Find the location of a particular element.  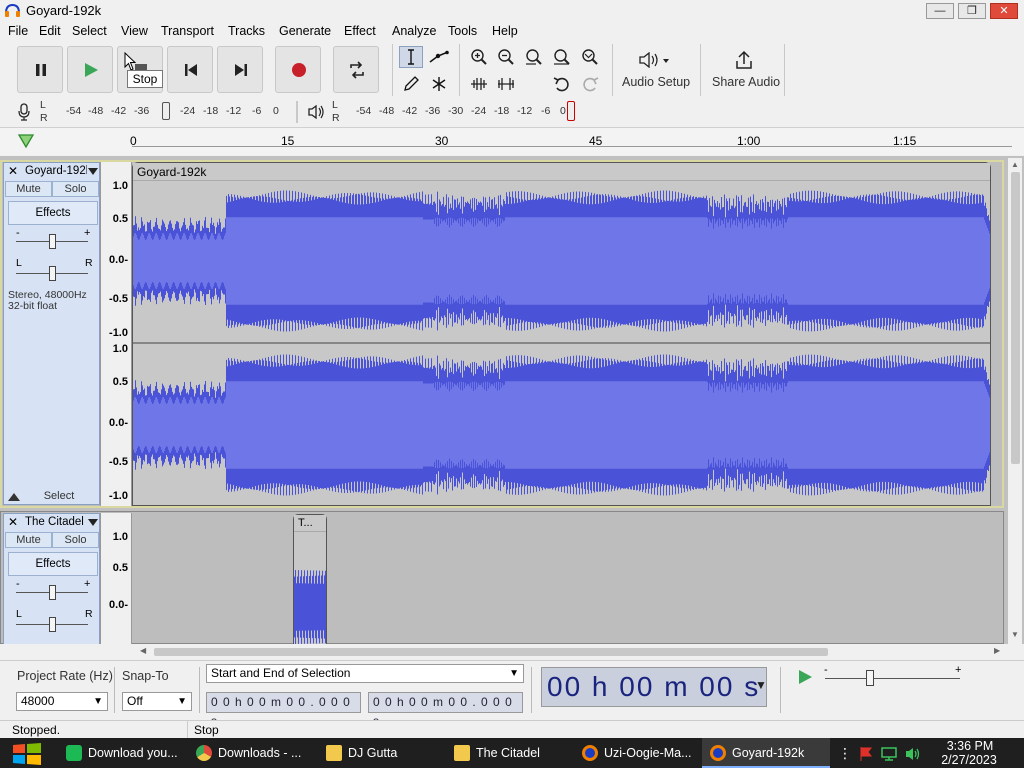

selection-mode-select: Start and End of Selection ▼ is located at coordinates (365, 673).